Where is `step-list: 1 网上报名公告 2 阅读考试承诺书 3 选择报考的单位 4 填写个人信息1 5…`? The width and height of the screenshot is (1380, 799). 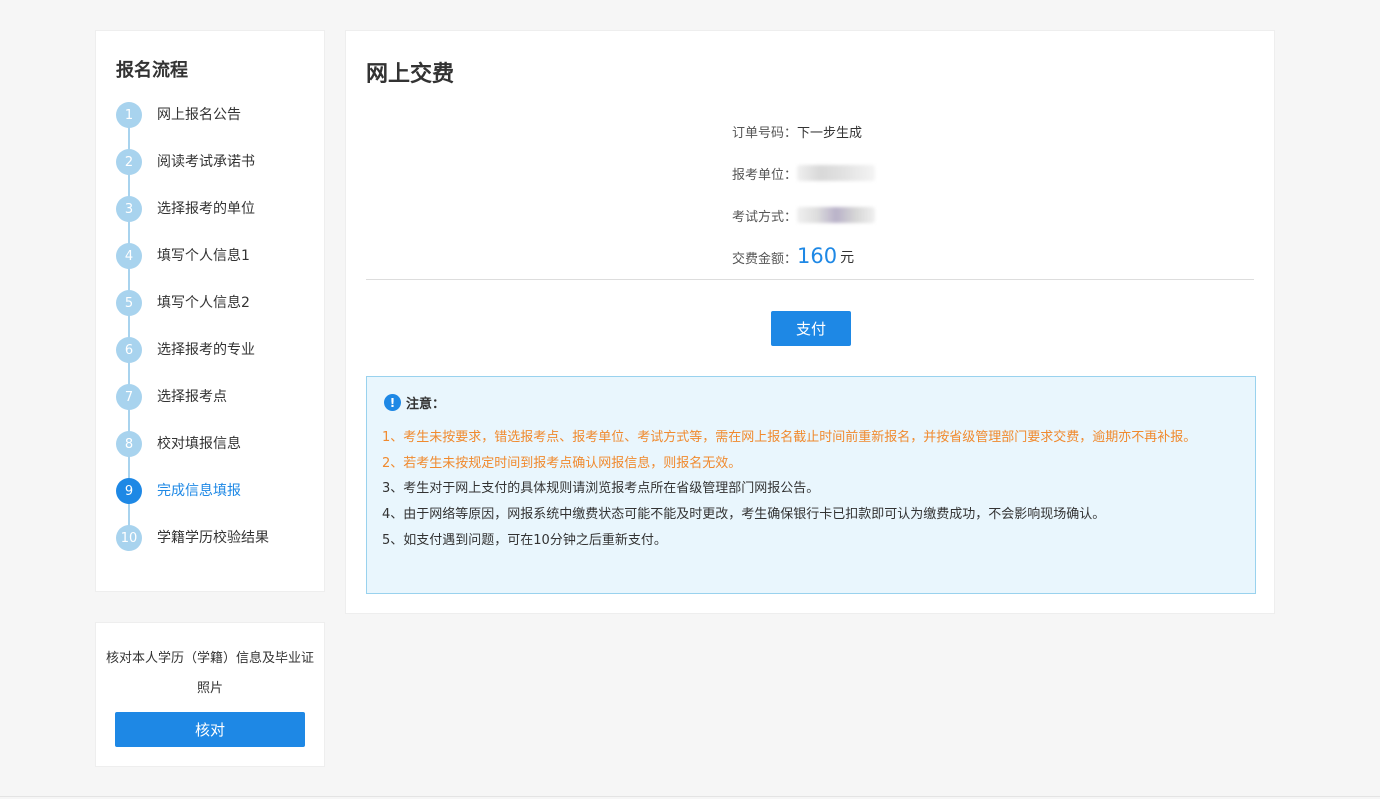
step-list: 1 网上报名公告 2 阅读考试承诺书 3 选择报考的单位 4 填写个人信息1 5… is located at coordinates (216, 337).